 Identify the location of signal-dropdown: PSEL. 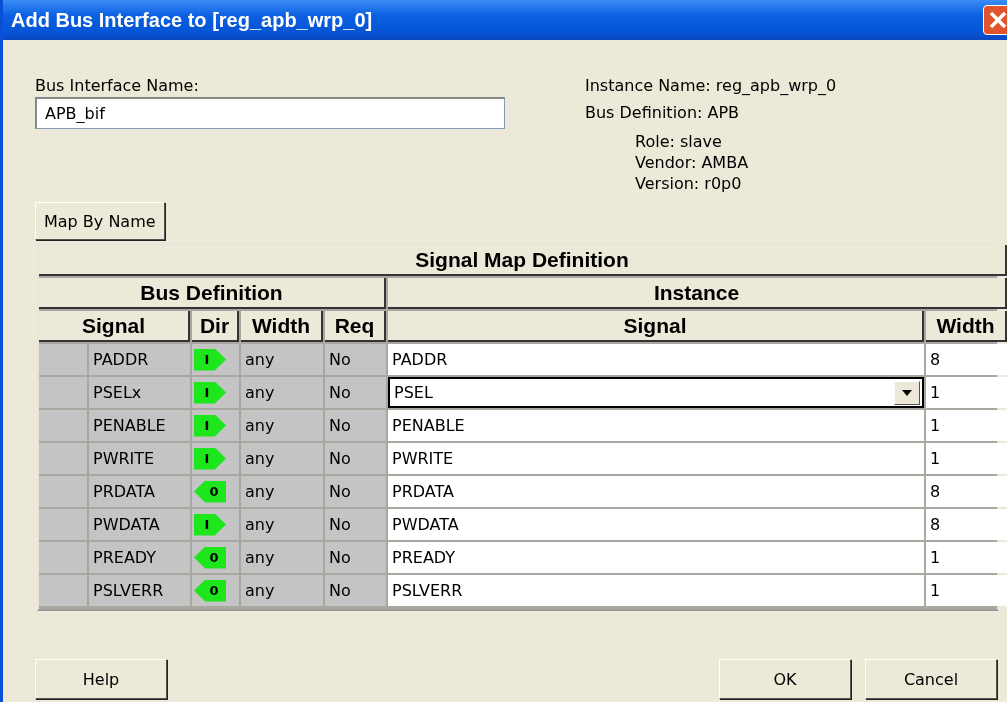
(656, 392).